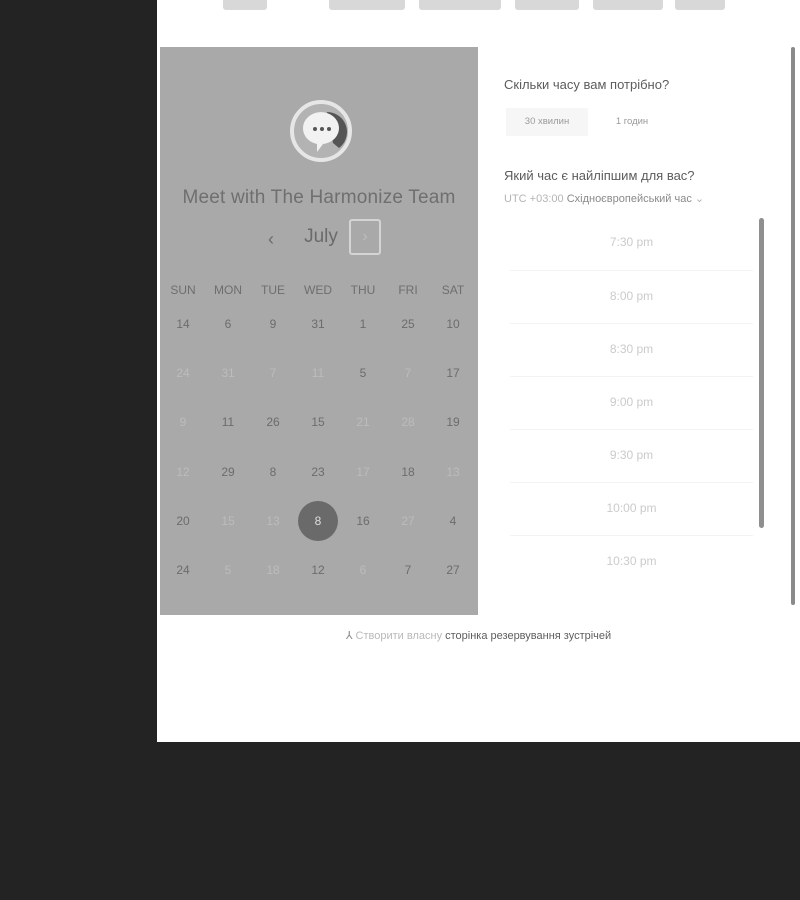  What do you see at coordinates (453, 521) in the screenshot?
I see `calendar-day: 4` at bounding box center [453, 521].